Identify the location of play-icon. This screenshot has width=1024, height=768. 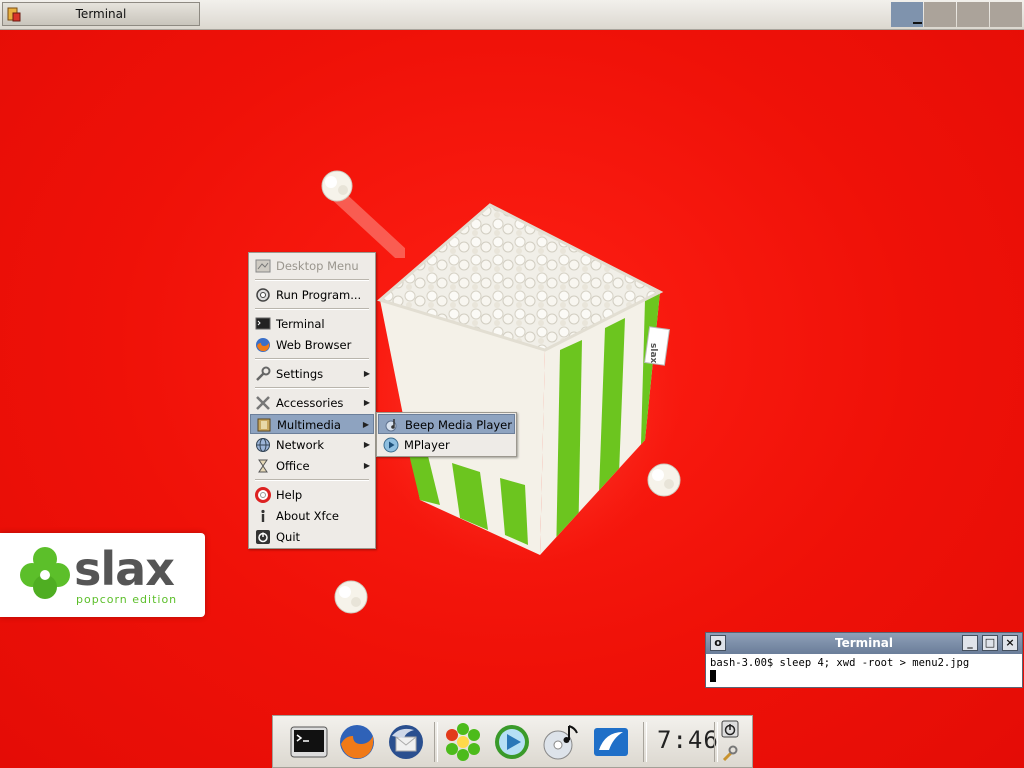
(391, 445).